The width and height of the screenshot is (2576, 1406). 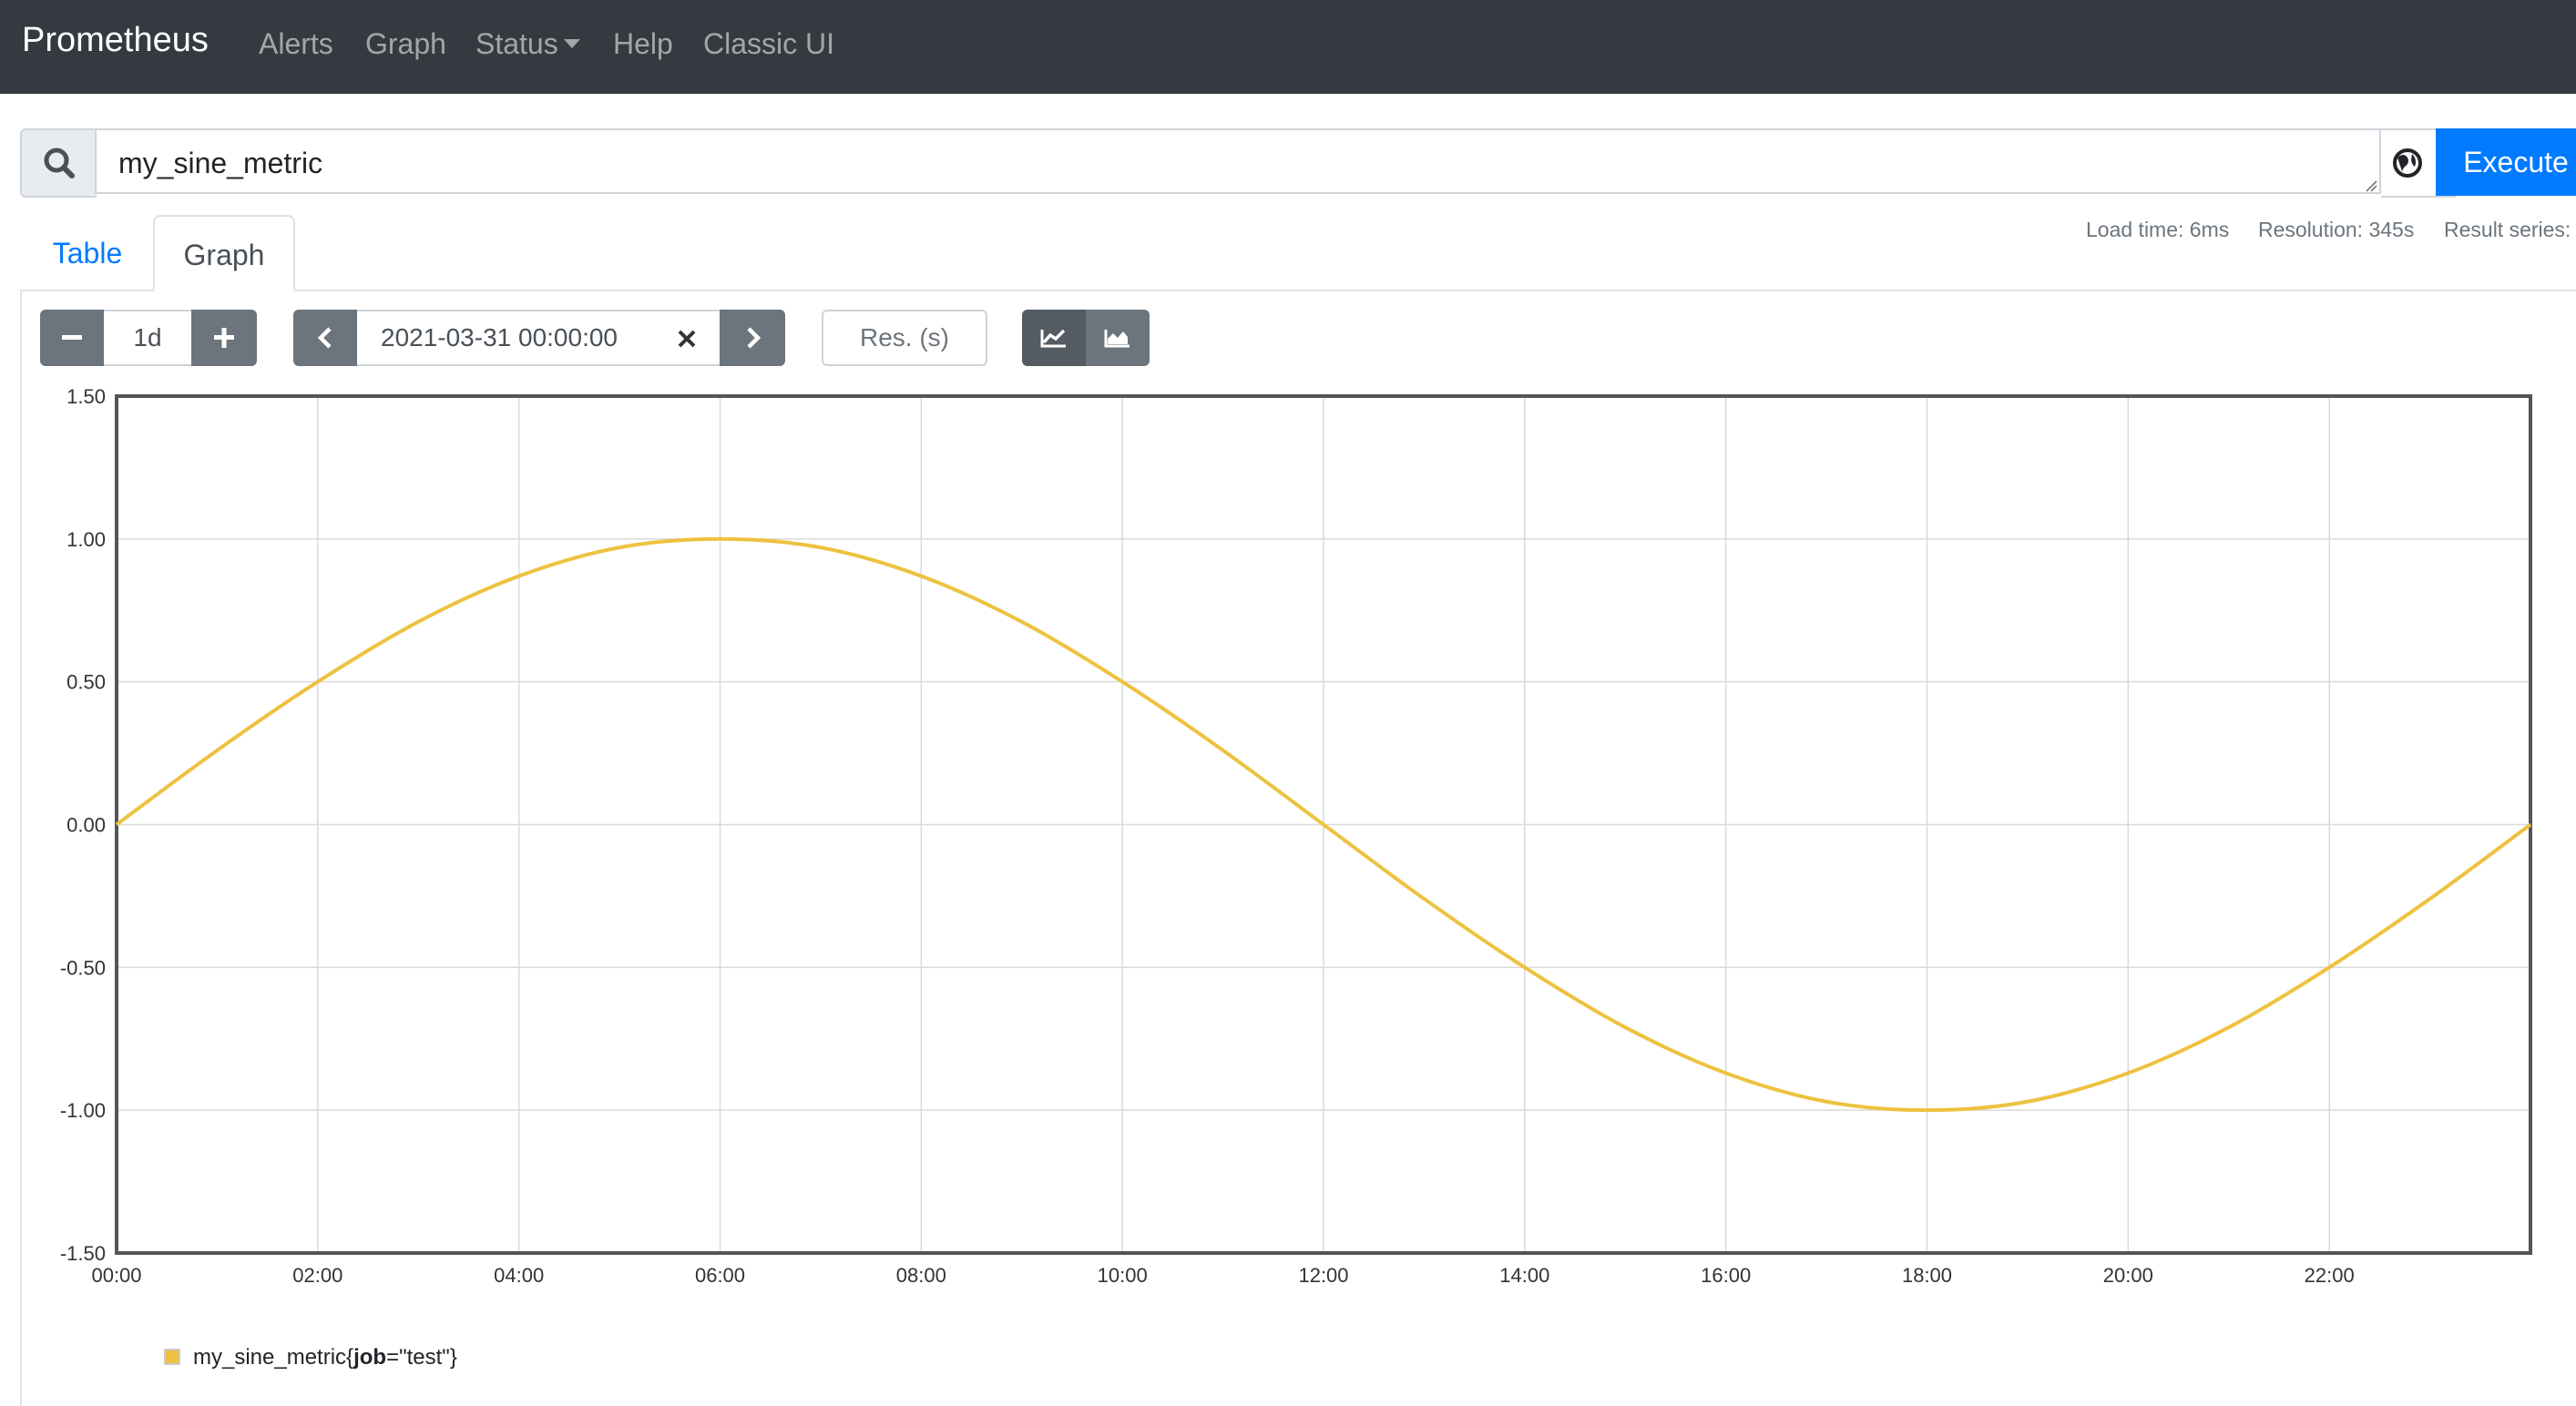 What do you see at coordinates (86, 682) in the screenshot?
I see `y-tick-label: 0.50` at bounding box center [86, 682].